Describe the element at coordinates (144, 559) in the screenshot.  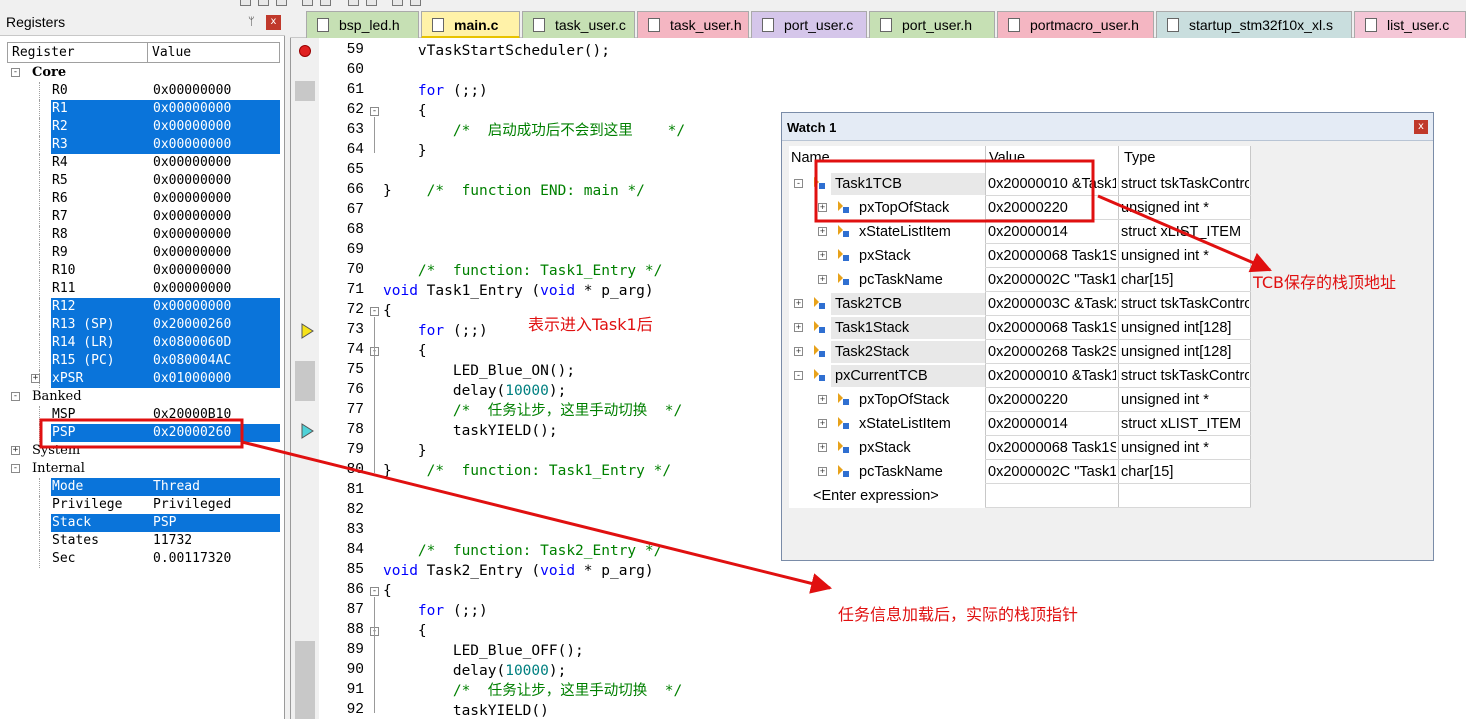
I see `register-row: Sec 0.00117320` at that location.